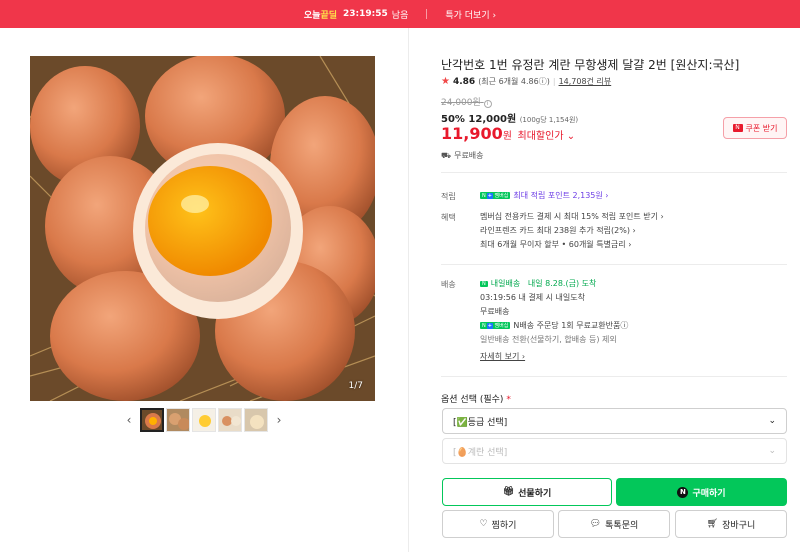 The height and width of the screenshot is (552, 800). Describe the element at coordinates (408, 290) in the screenshot. I see `column-divider` at that location.